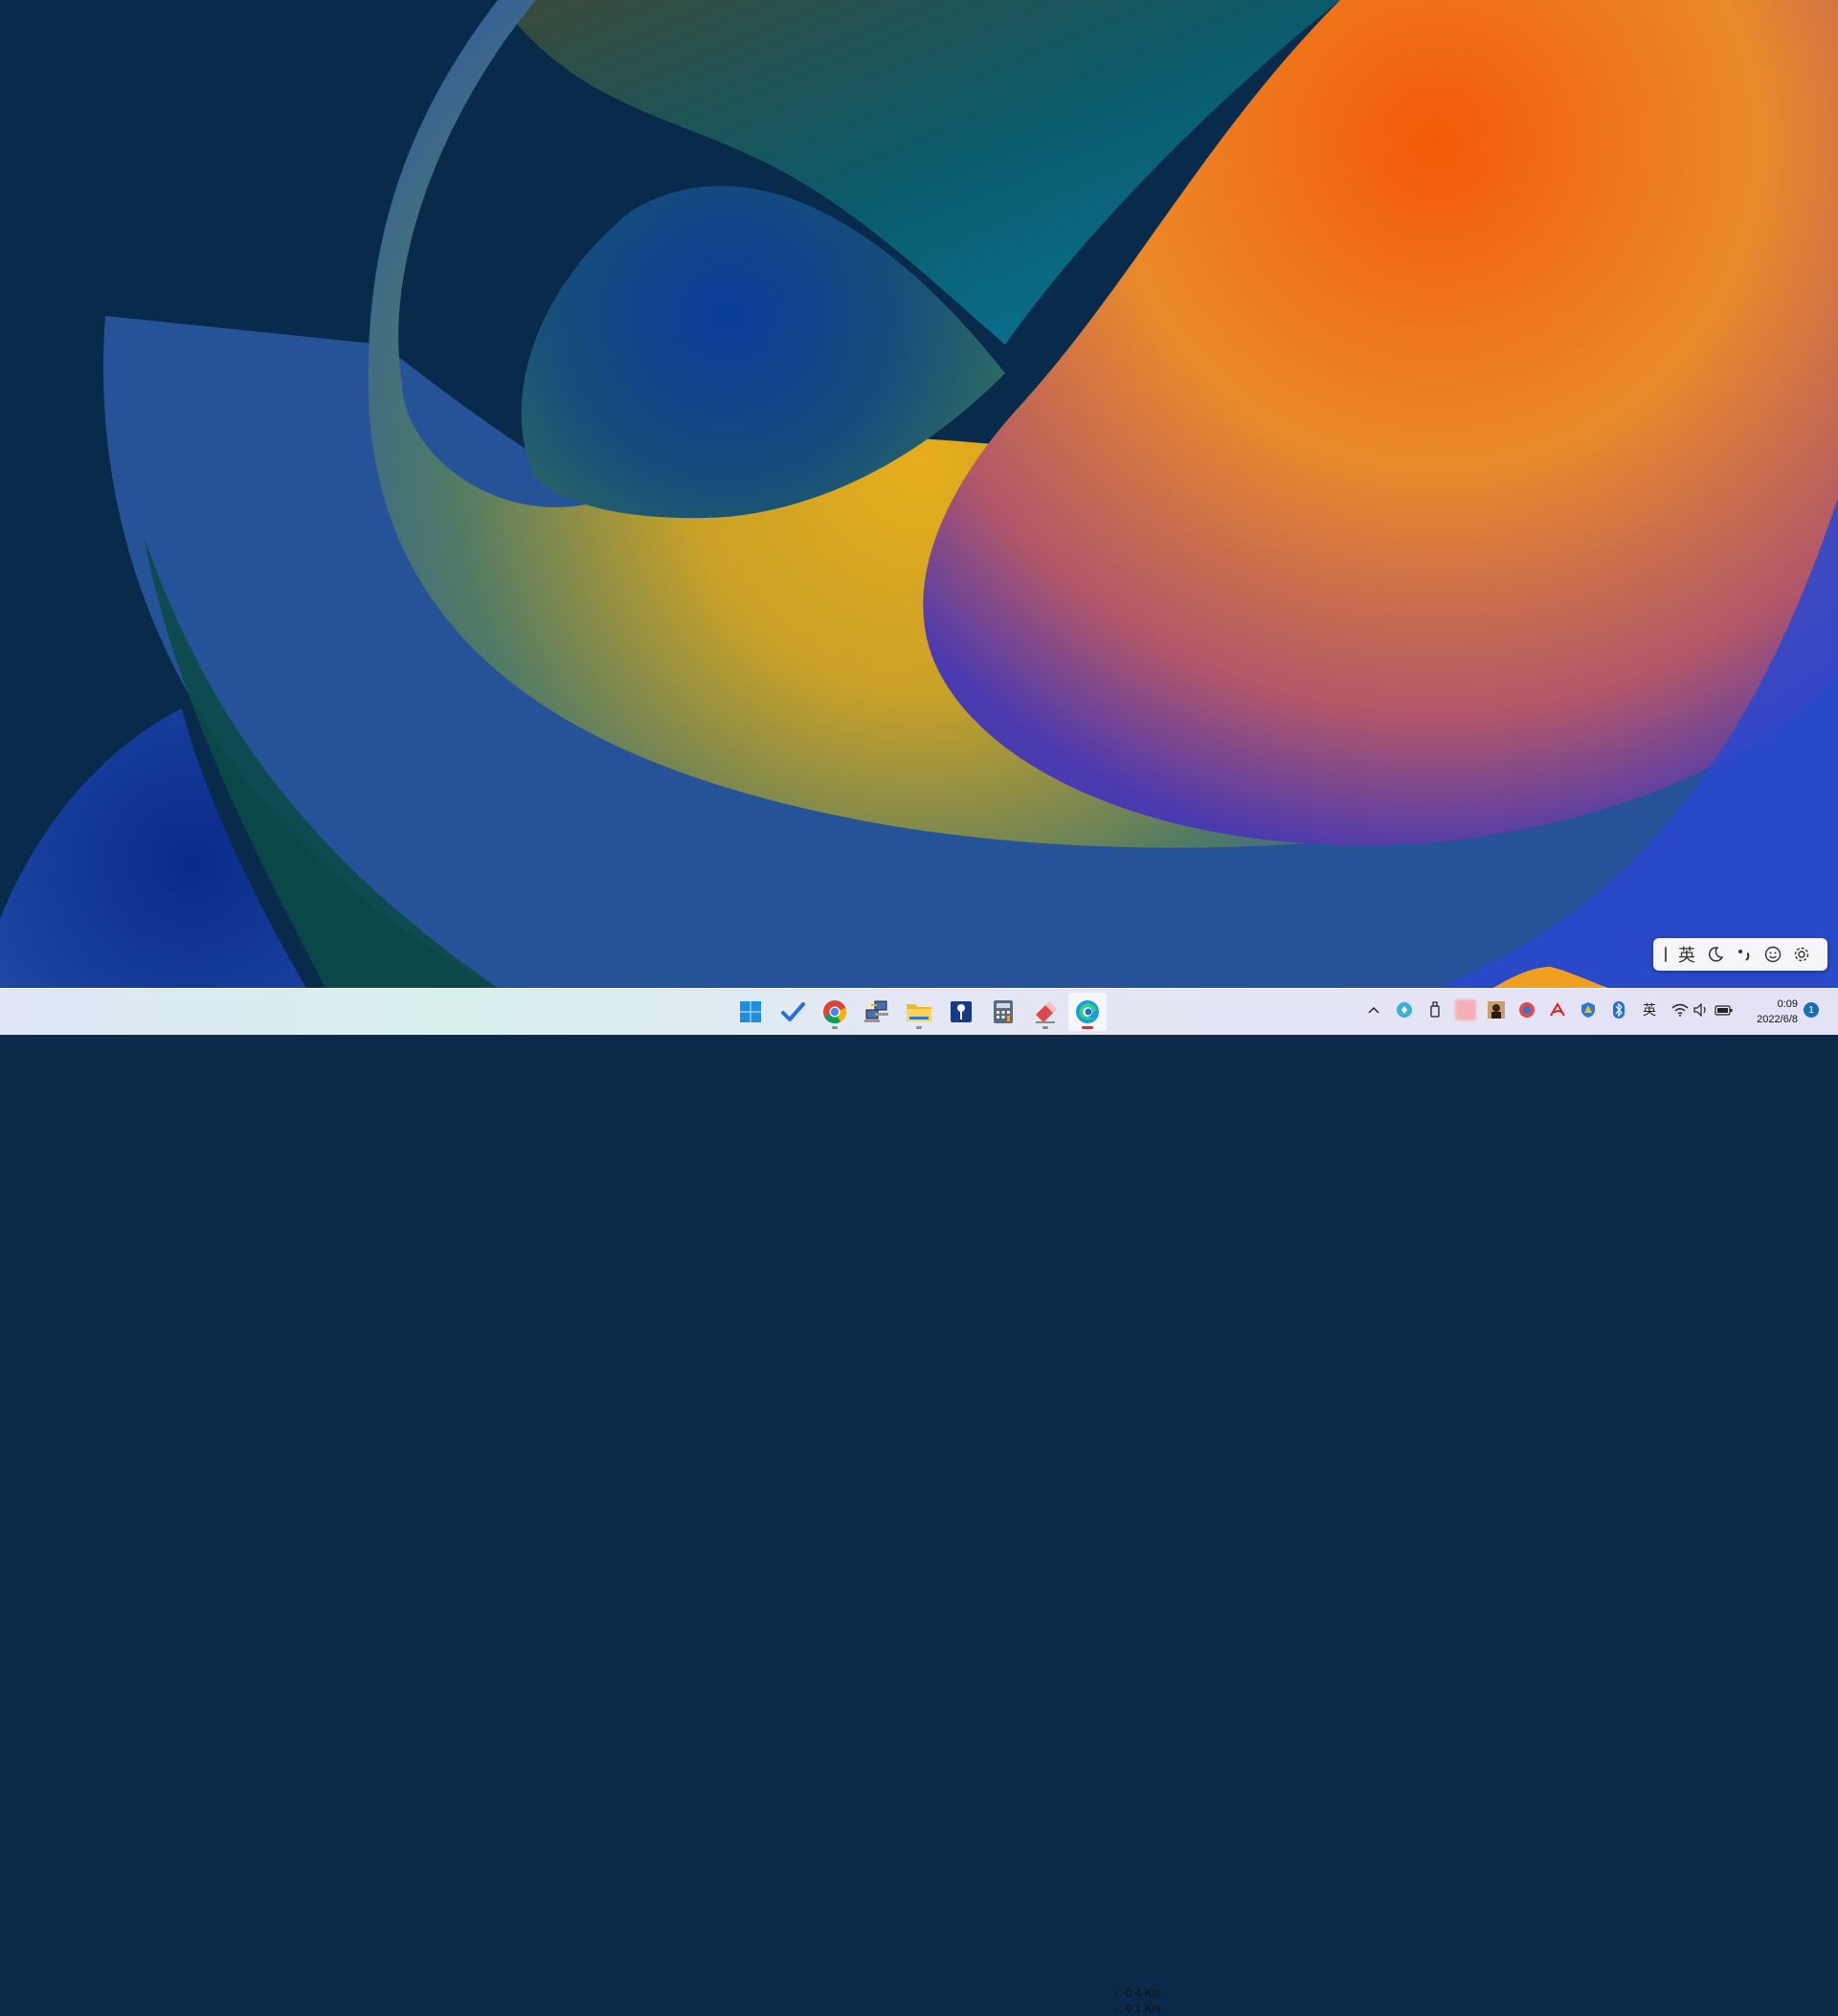 The image size is (1838, 2016). What do you see at coordinates (1716, 955) in the screenshot?
I see `moon-icon` at bounding box center [1716, 955].